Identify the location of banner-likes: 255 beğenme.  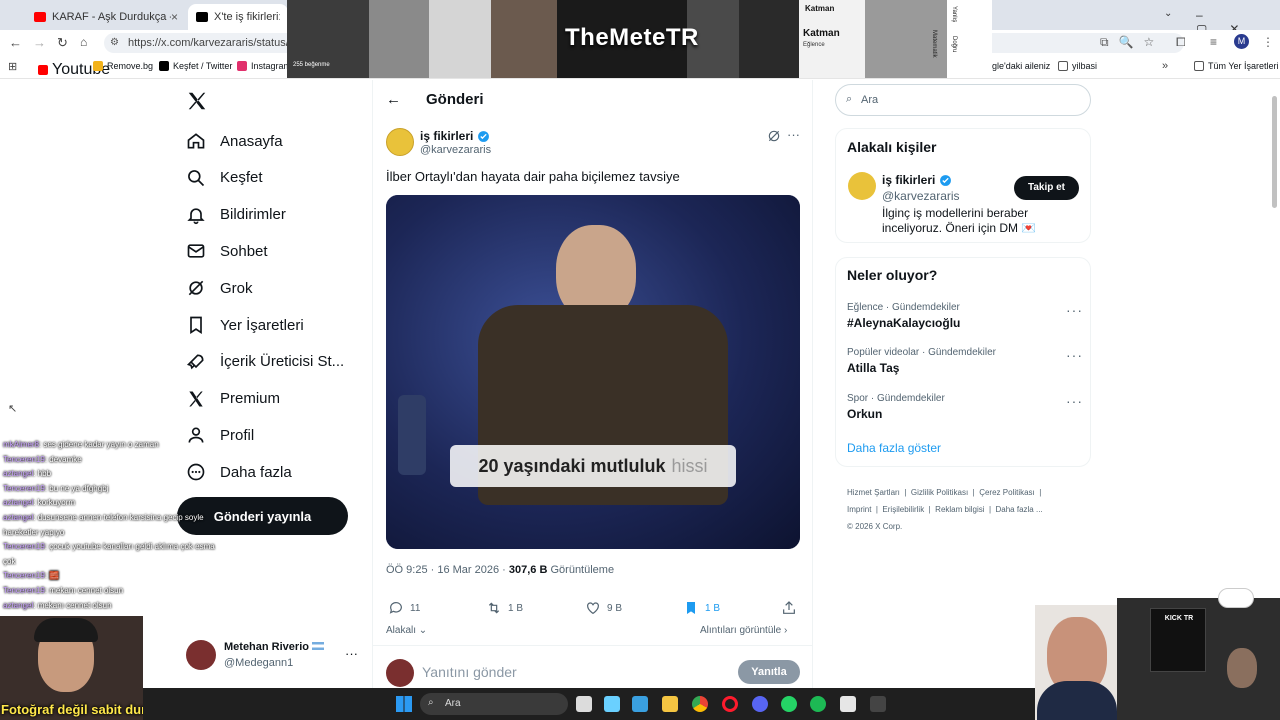
(311, 65).